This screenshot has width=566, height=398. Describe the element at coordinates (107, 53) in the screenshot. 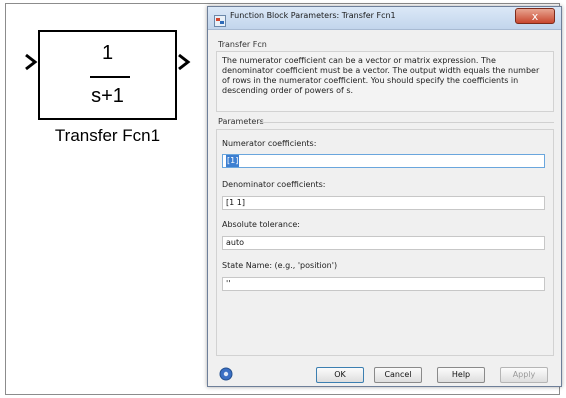

I see `block-numerator: 1` at that location.